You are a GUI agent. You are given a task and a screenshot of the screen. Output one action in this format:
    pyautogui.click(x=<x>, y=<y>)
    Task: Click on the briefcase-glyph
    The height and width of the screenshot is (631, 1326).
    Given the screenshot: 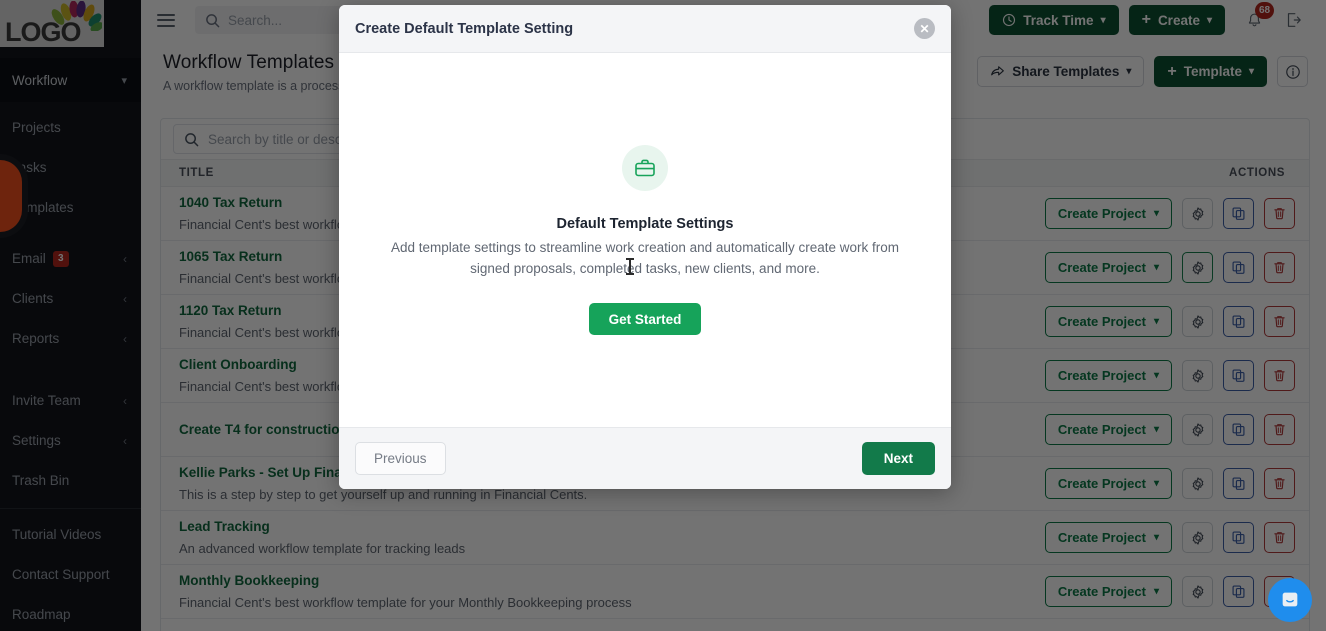 What is the action you would take?
    pyautogui.click(x=645, y=168)
    